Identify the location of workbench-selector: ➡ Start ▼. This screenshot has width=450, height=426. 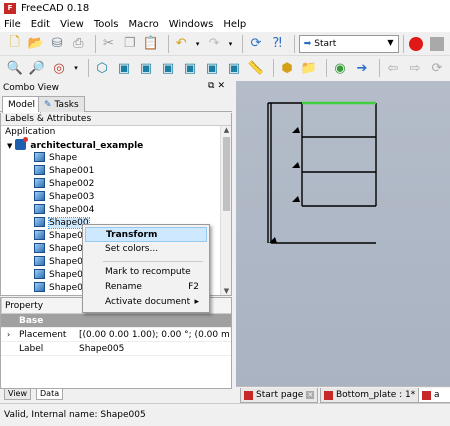
(348, 43).